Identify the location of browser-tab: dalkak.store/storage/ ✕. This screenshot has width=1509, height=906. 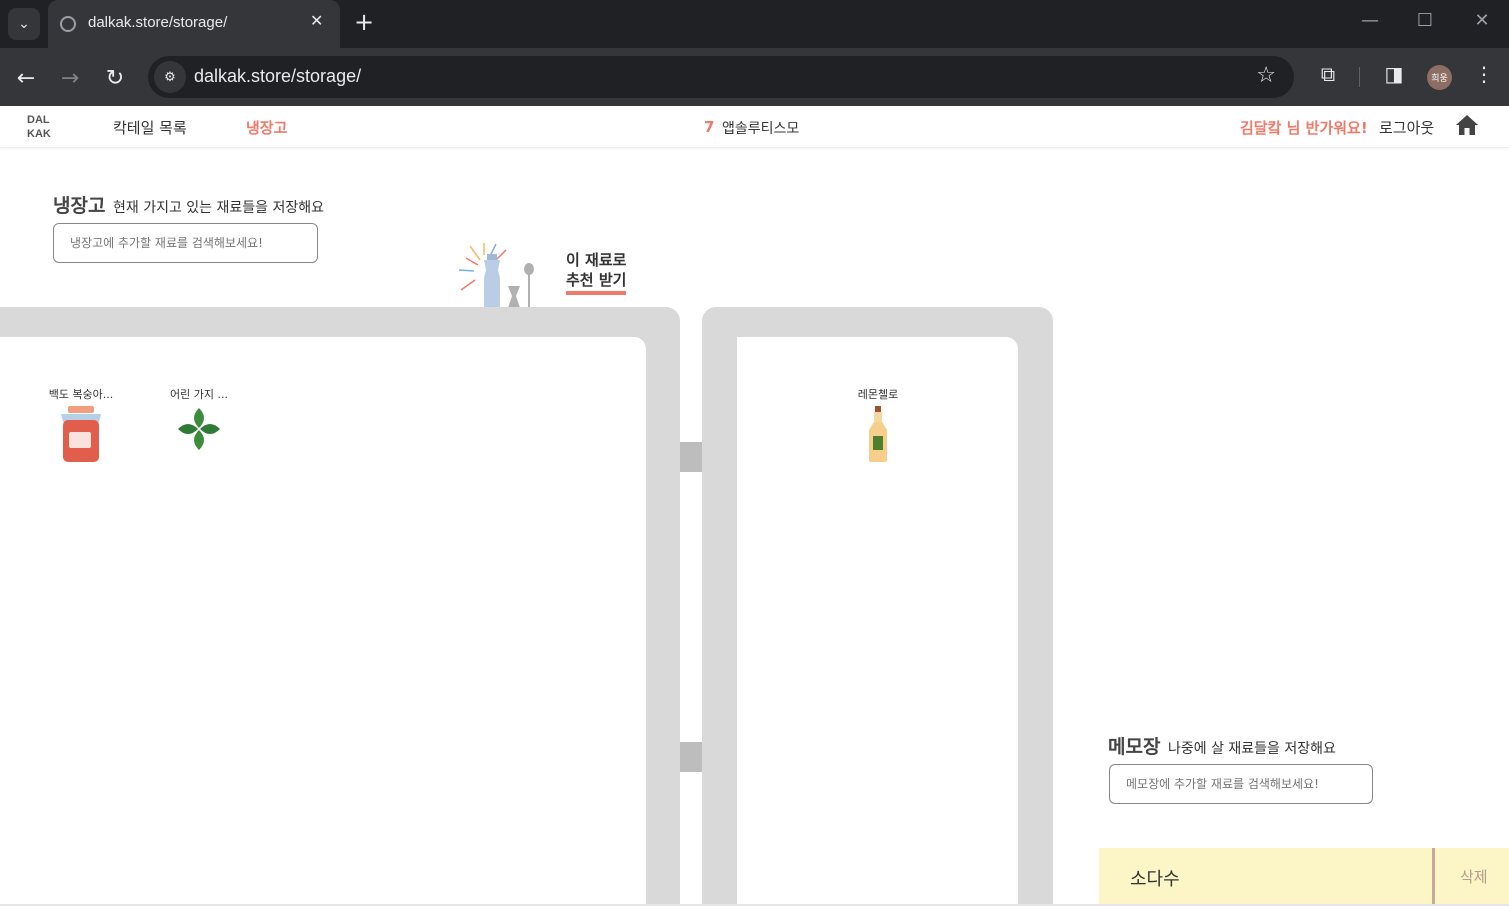
(194, 24).